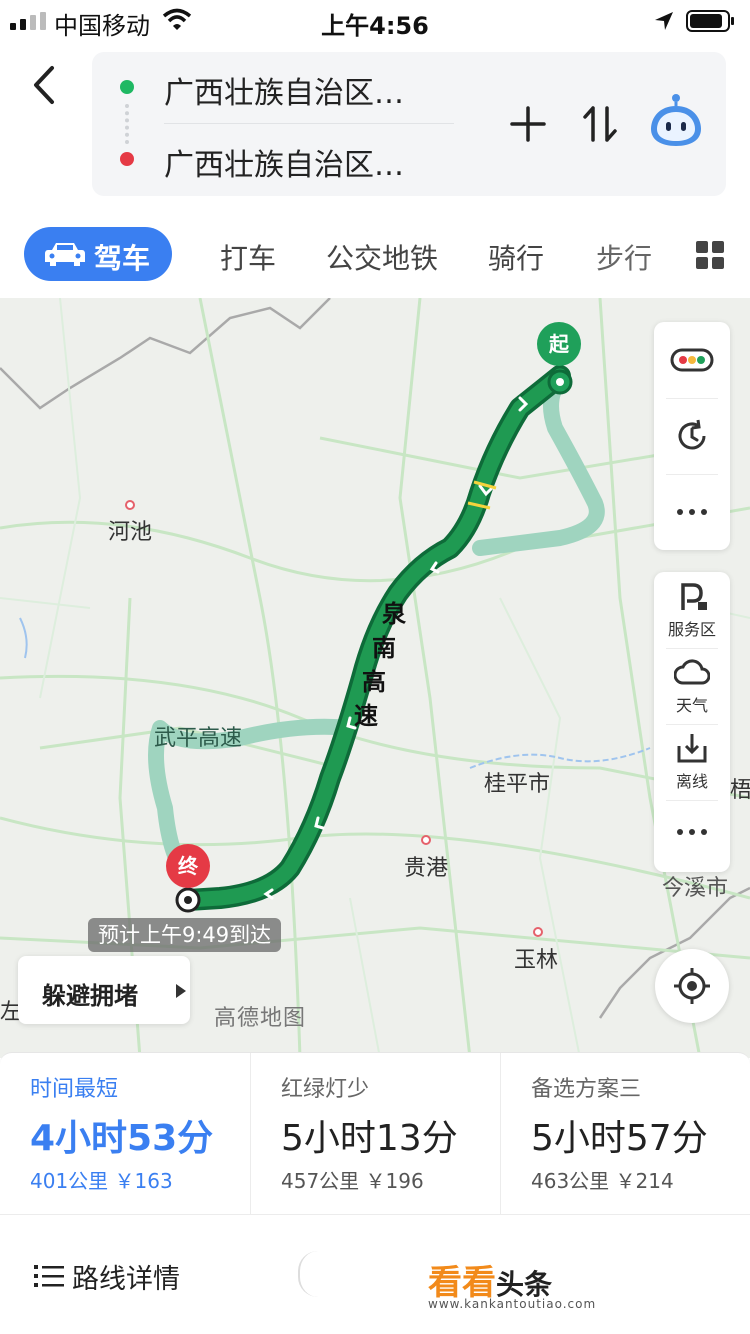 The height and width of the screenshot is (1334, 750). I want to click on city-label: 贵港, so click(426, 868).